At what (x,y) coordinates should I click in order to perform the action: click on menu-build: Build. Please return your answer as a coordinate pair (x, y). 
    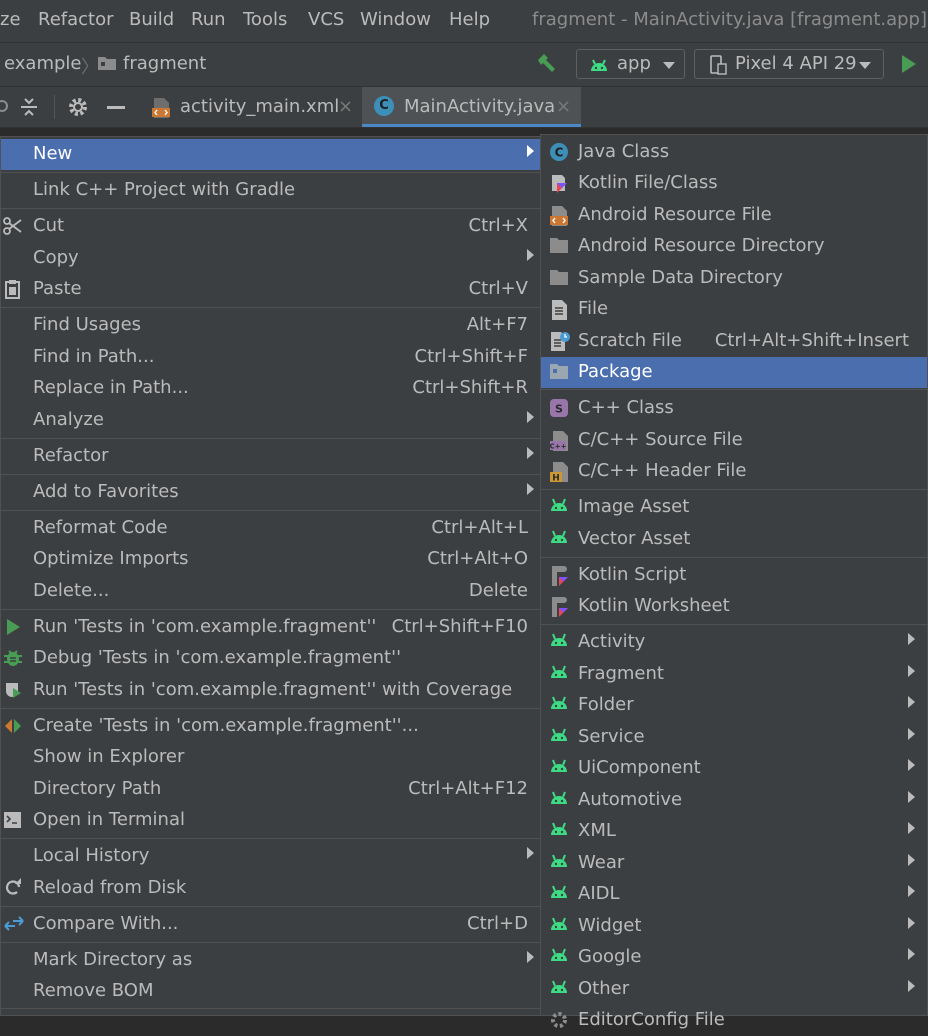
    Looking at the image, I should click on (151, 19).